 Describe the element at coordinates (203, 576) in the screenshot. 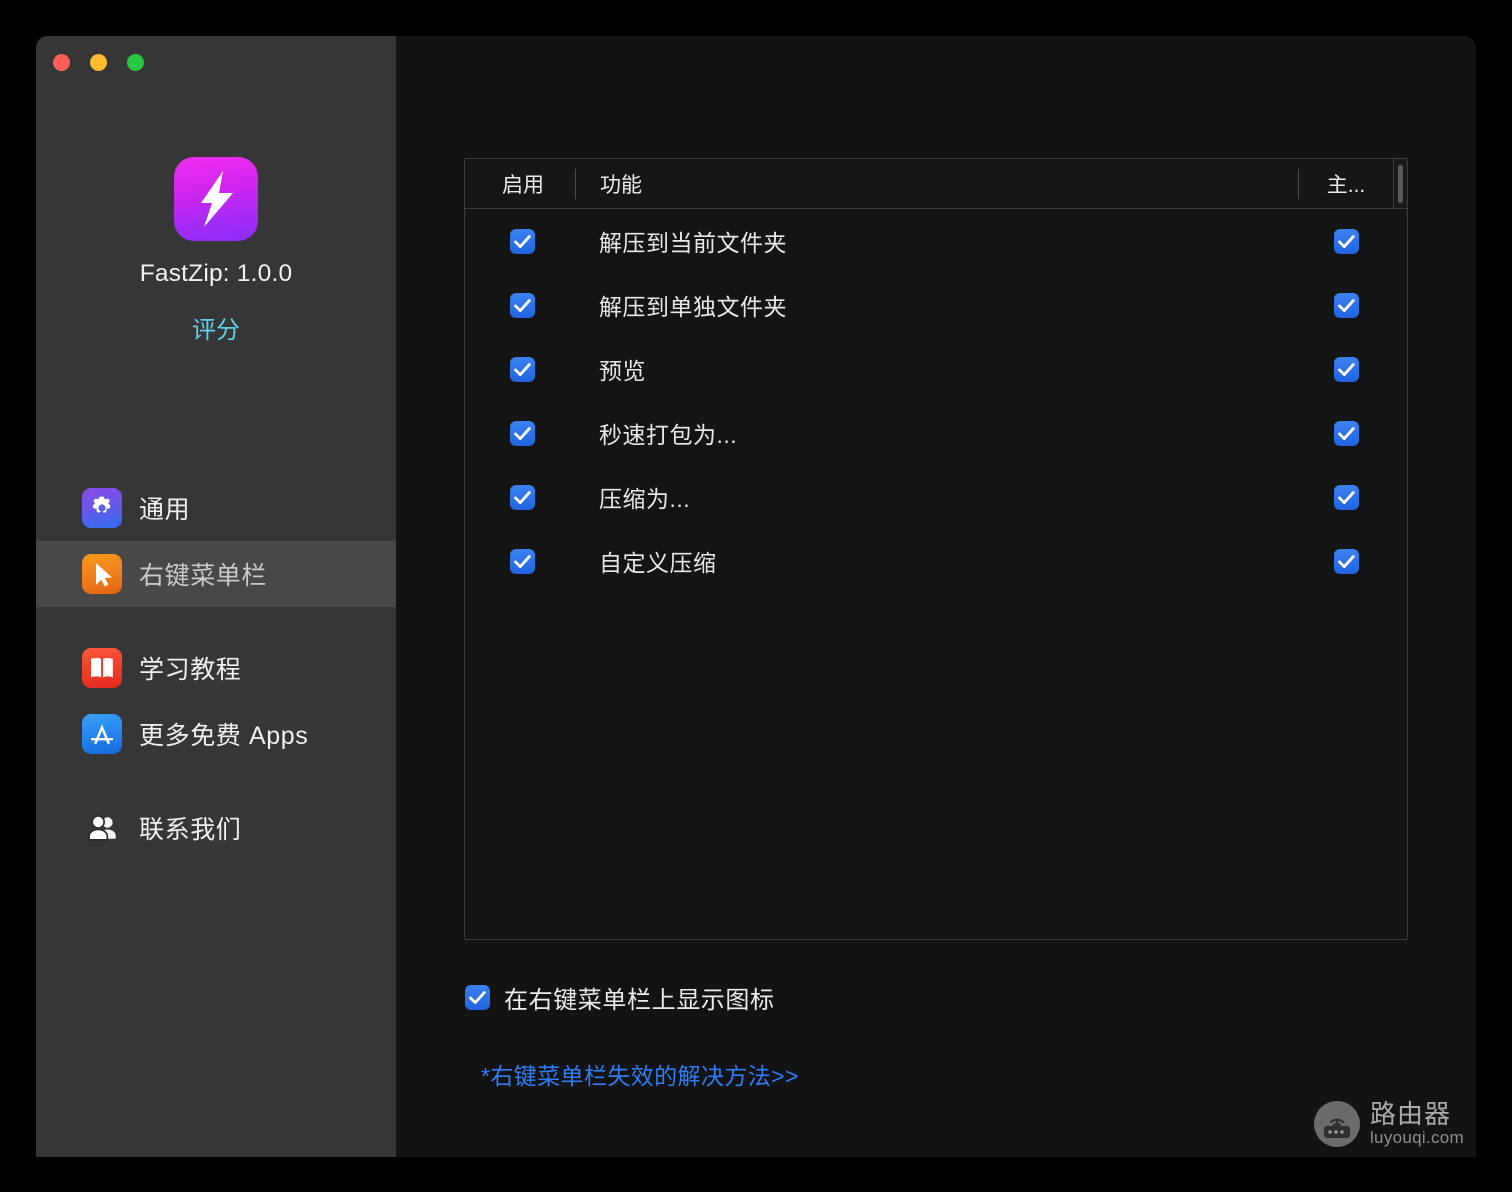

I see `sidebar-item-label: 右键菜单栏` at that location.